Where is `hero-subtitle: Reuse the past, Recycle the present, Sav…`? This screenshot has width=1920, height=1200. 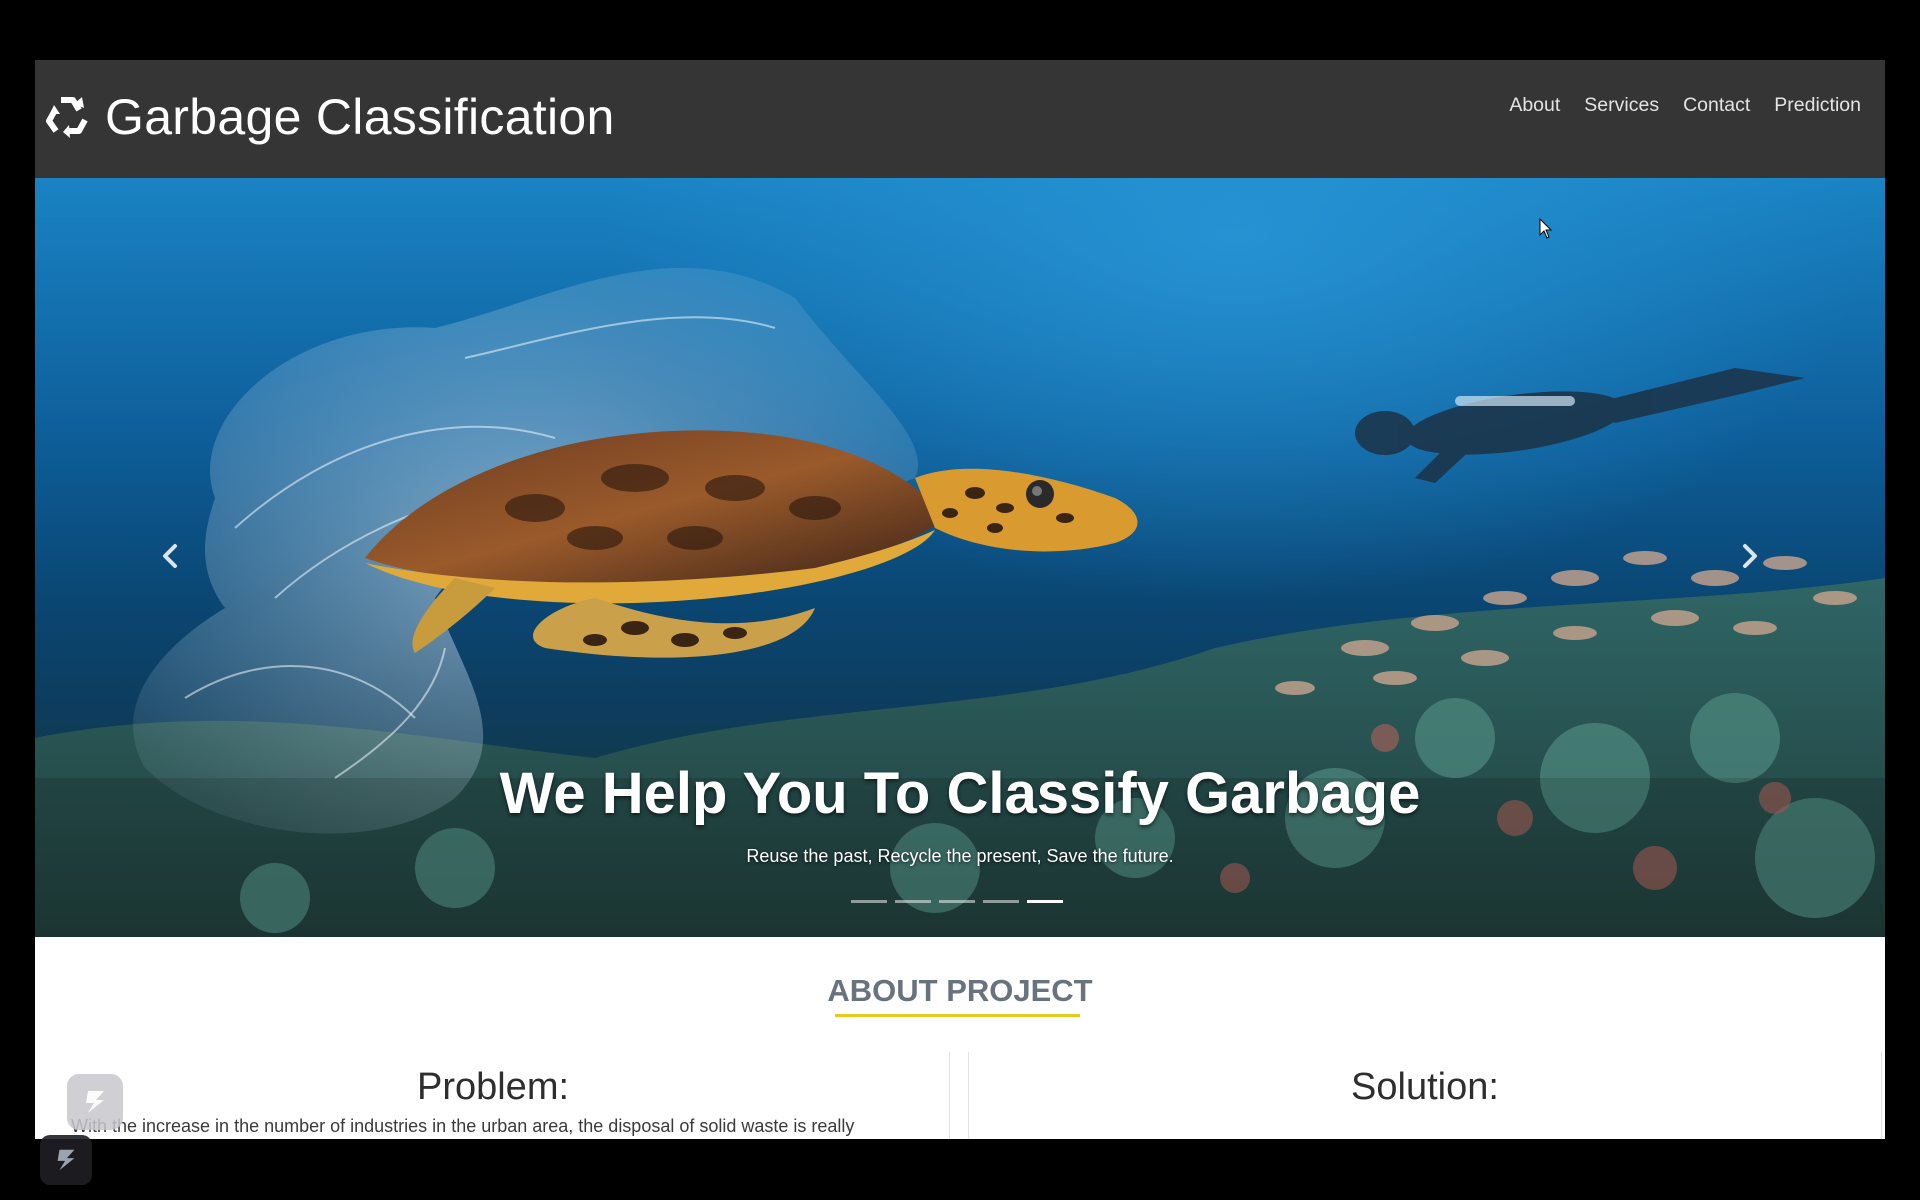
hero-subtitle: Reuse the past, Recycle the present, Sav… is located at coordinates (960, 856).